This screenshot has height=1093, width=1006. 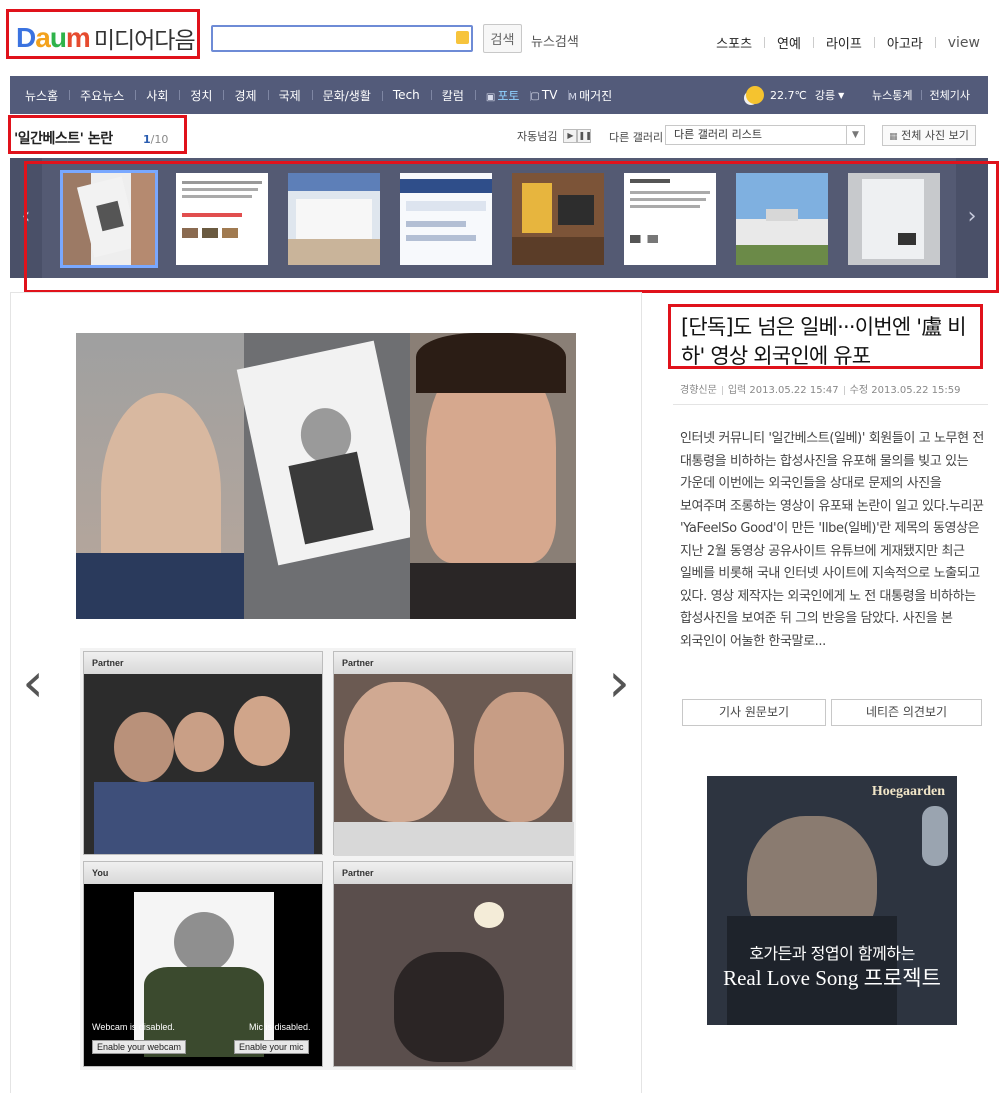 I want to click on weather-city: 강릉, so click(x=825, y=95).